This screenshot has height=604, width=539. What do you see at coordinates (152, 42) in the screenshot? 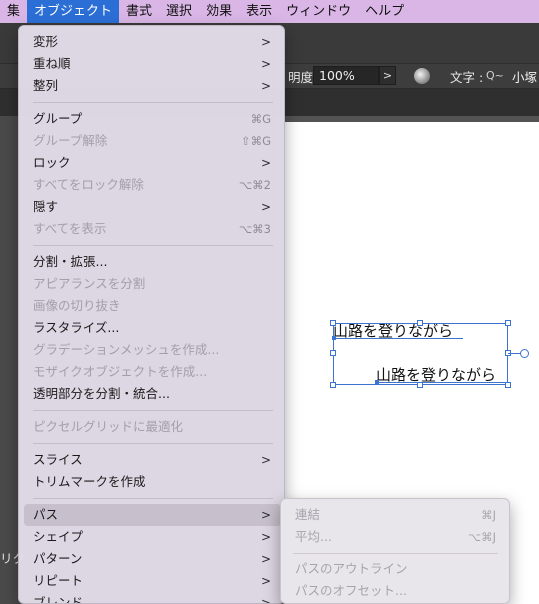
I see `menu-item-transform: 変形 >` at bounding box center [152, 42].